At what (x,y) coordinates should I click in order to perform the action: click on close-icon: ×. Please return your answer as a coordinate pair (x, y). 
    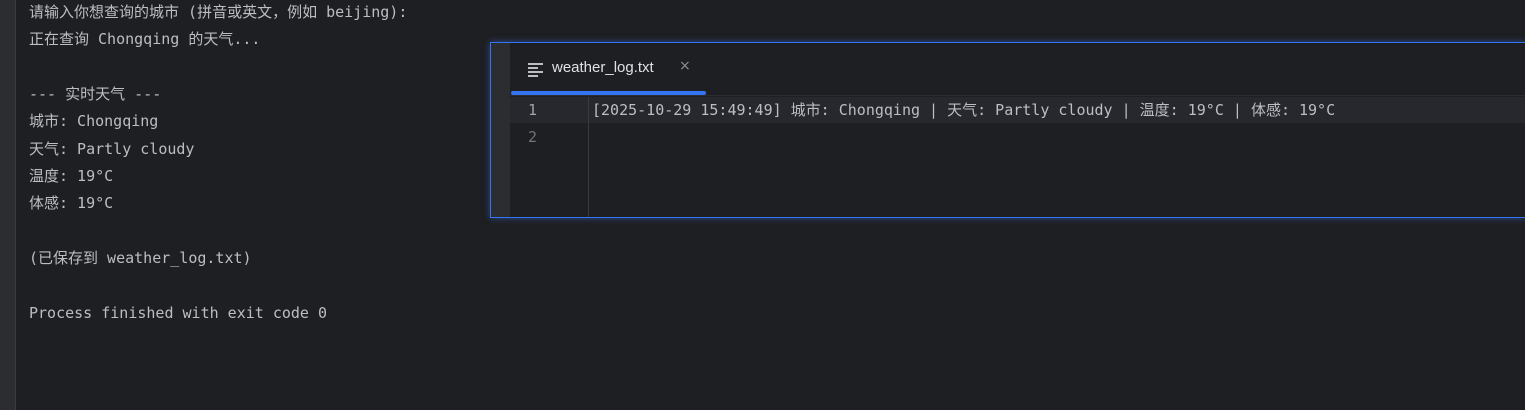
    Looking at the image, I should click on (685, 66).